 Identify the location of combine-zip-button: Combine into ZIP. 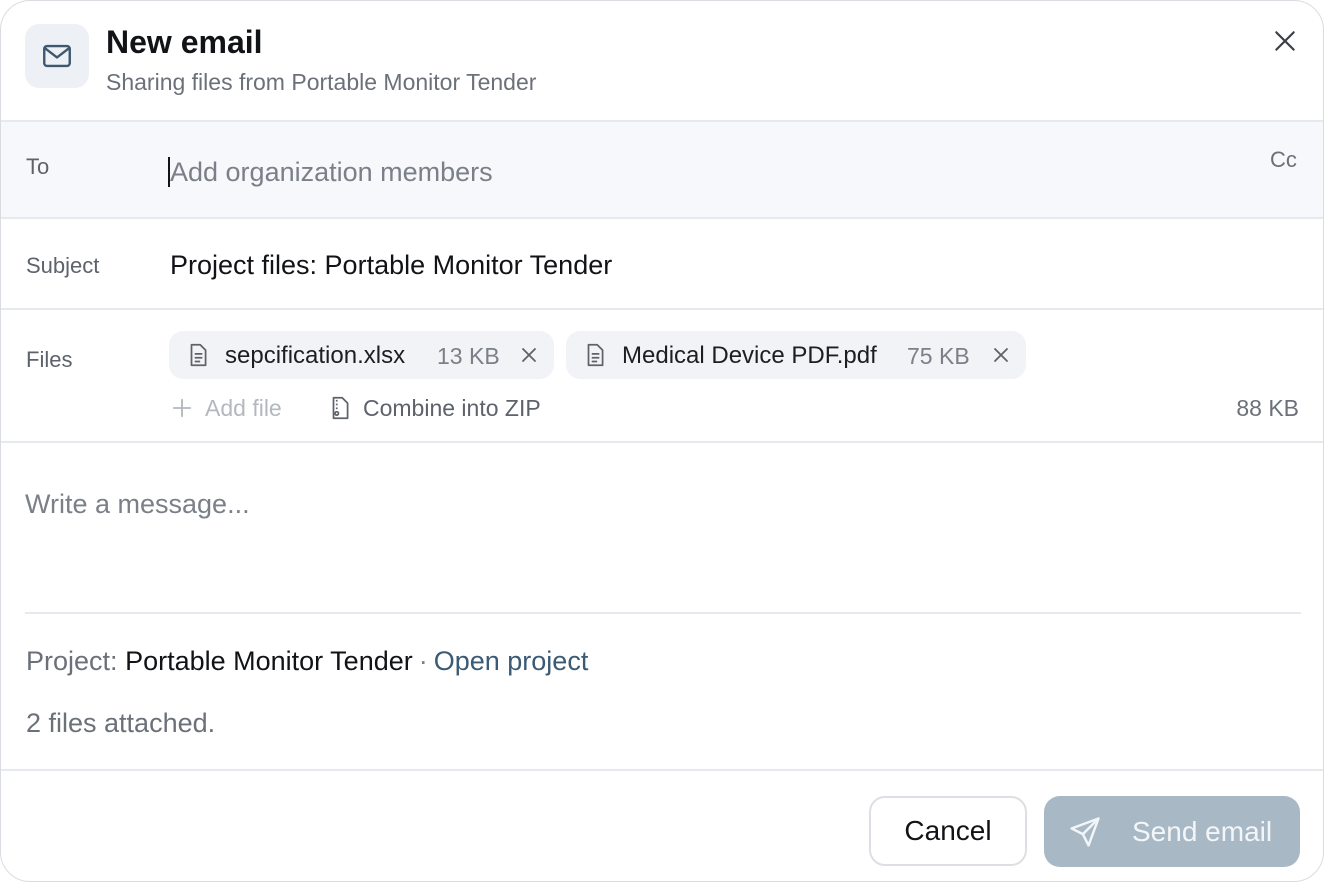
(434, 408).